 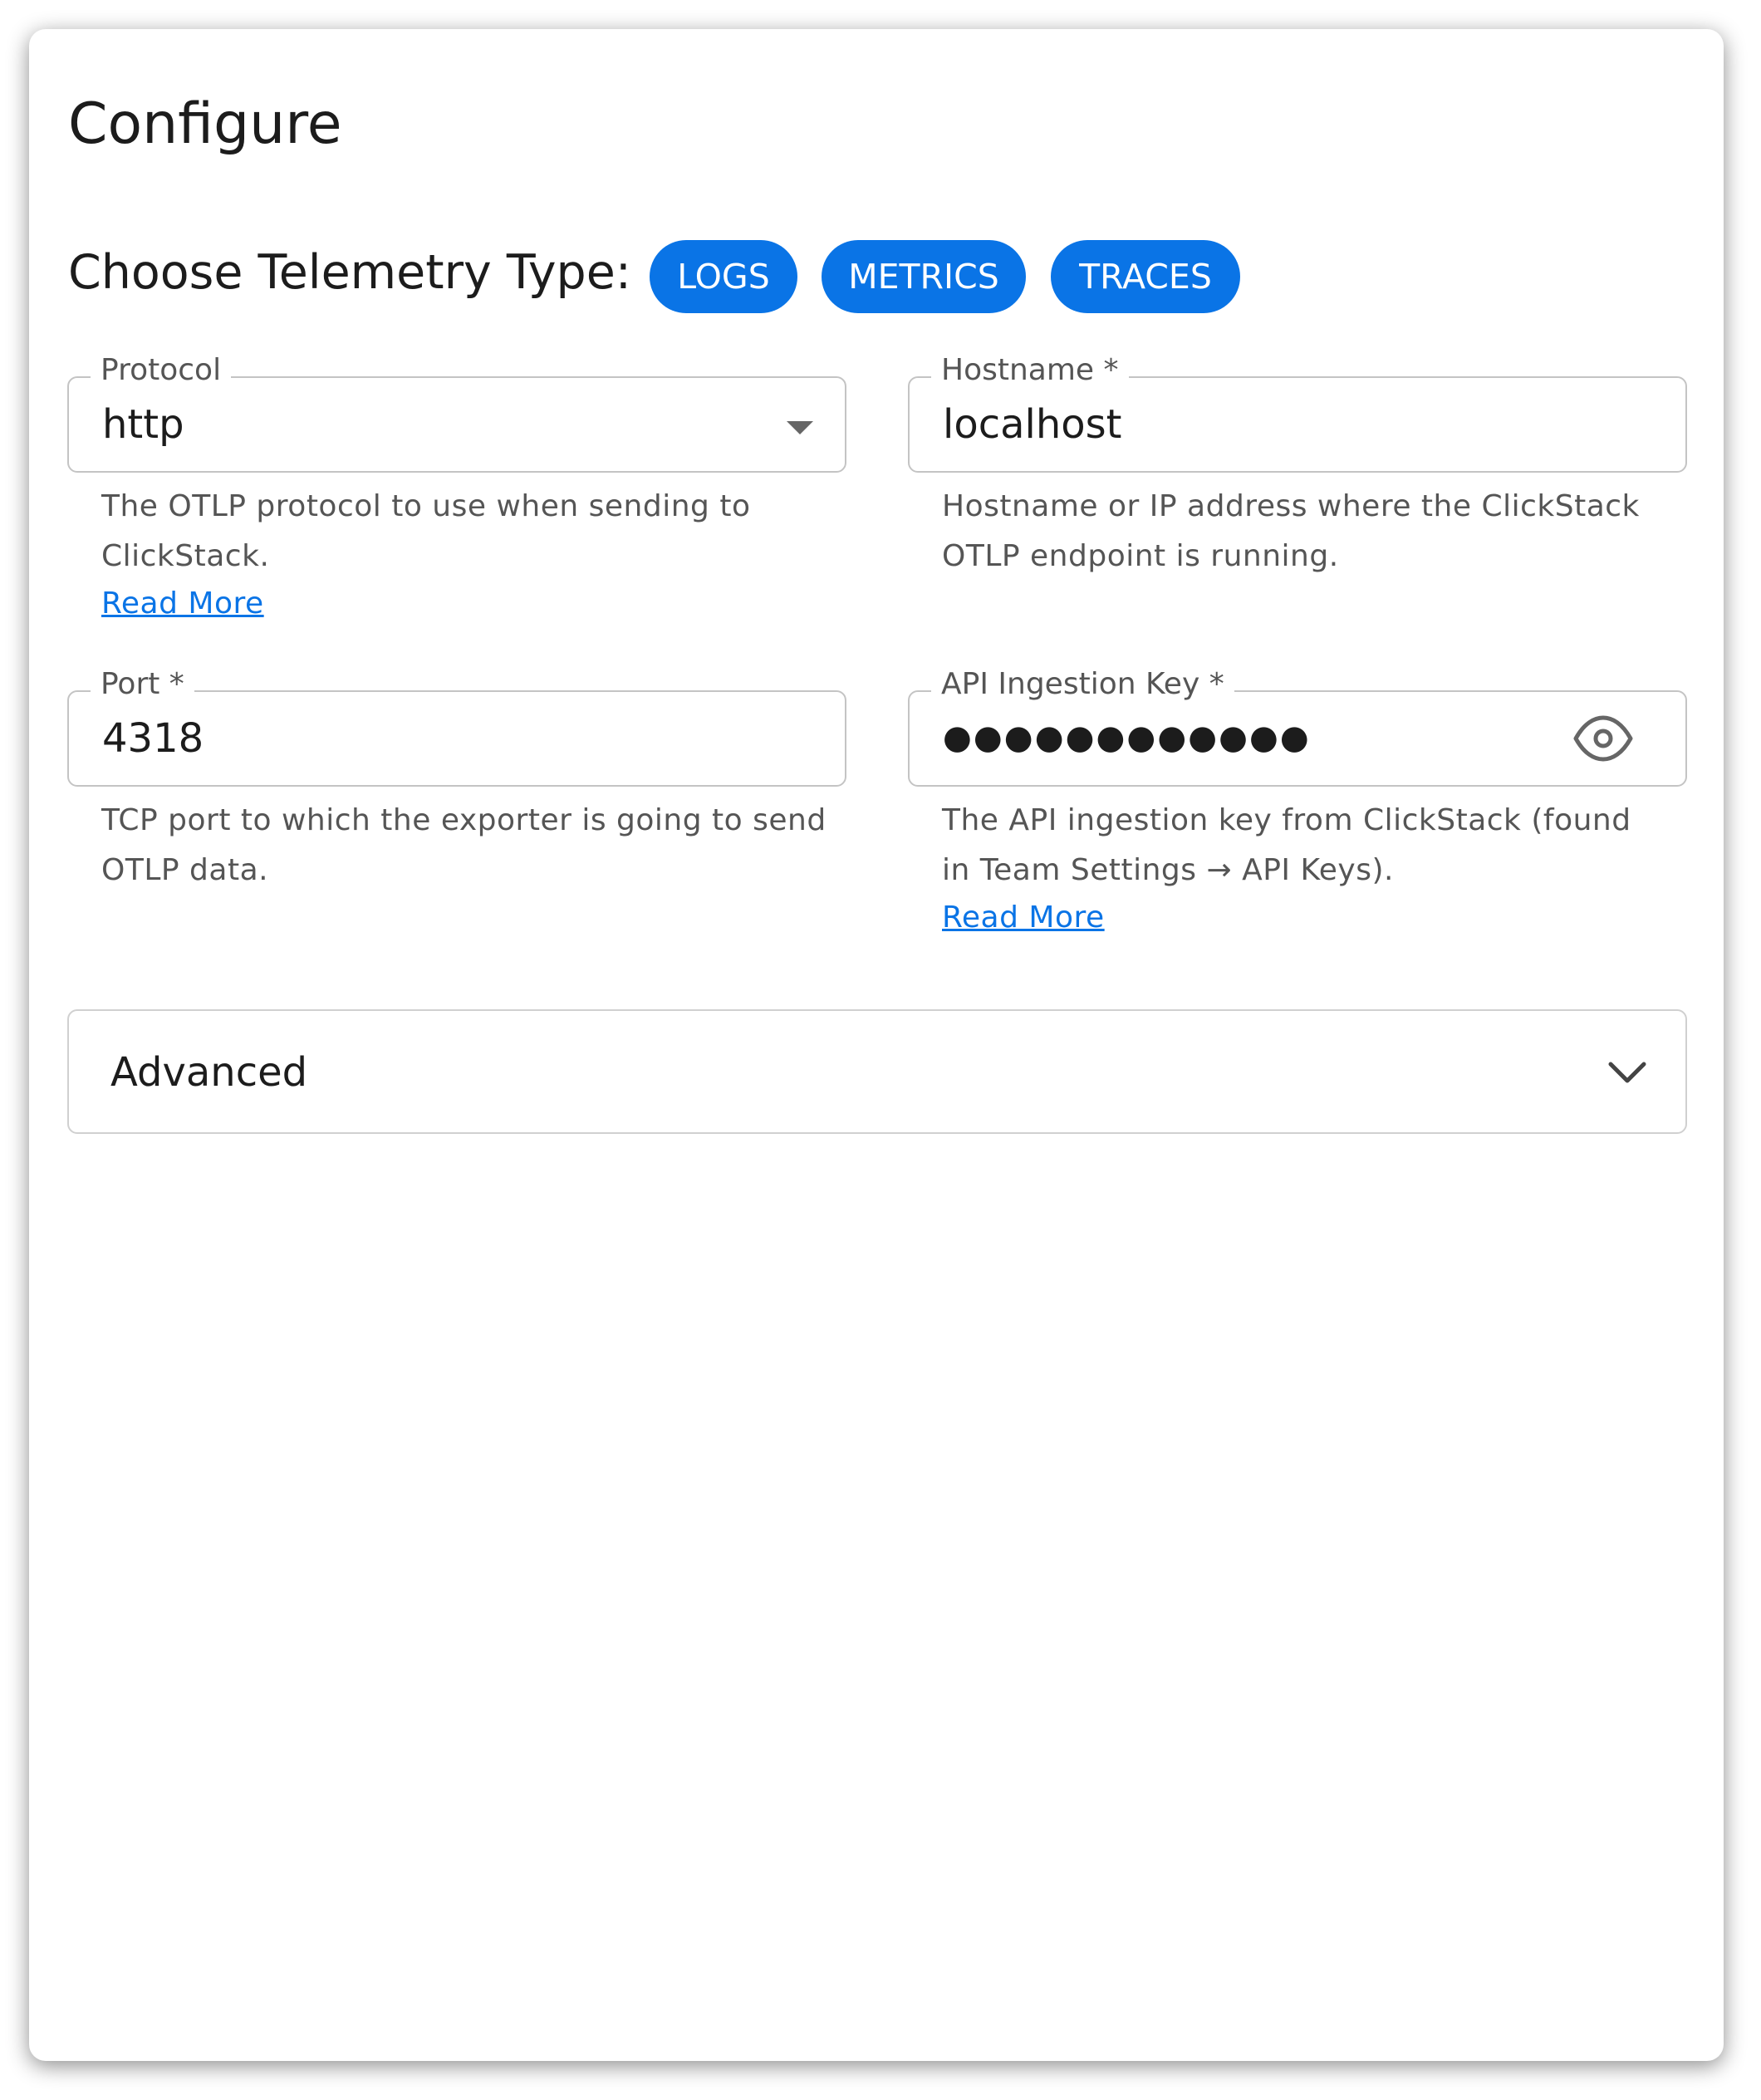 What do you see at coordinates (723, 276) in the screenshot?
I see `telemetry-chip-logs: LOGS` at bounding box center [723, 276].